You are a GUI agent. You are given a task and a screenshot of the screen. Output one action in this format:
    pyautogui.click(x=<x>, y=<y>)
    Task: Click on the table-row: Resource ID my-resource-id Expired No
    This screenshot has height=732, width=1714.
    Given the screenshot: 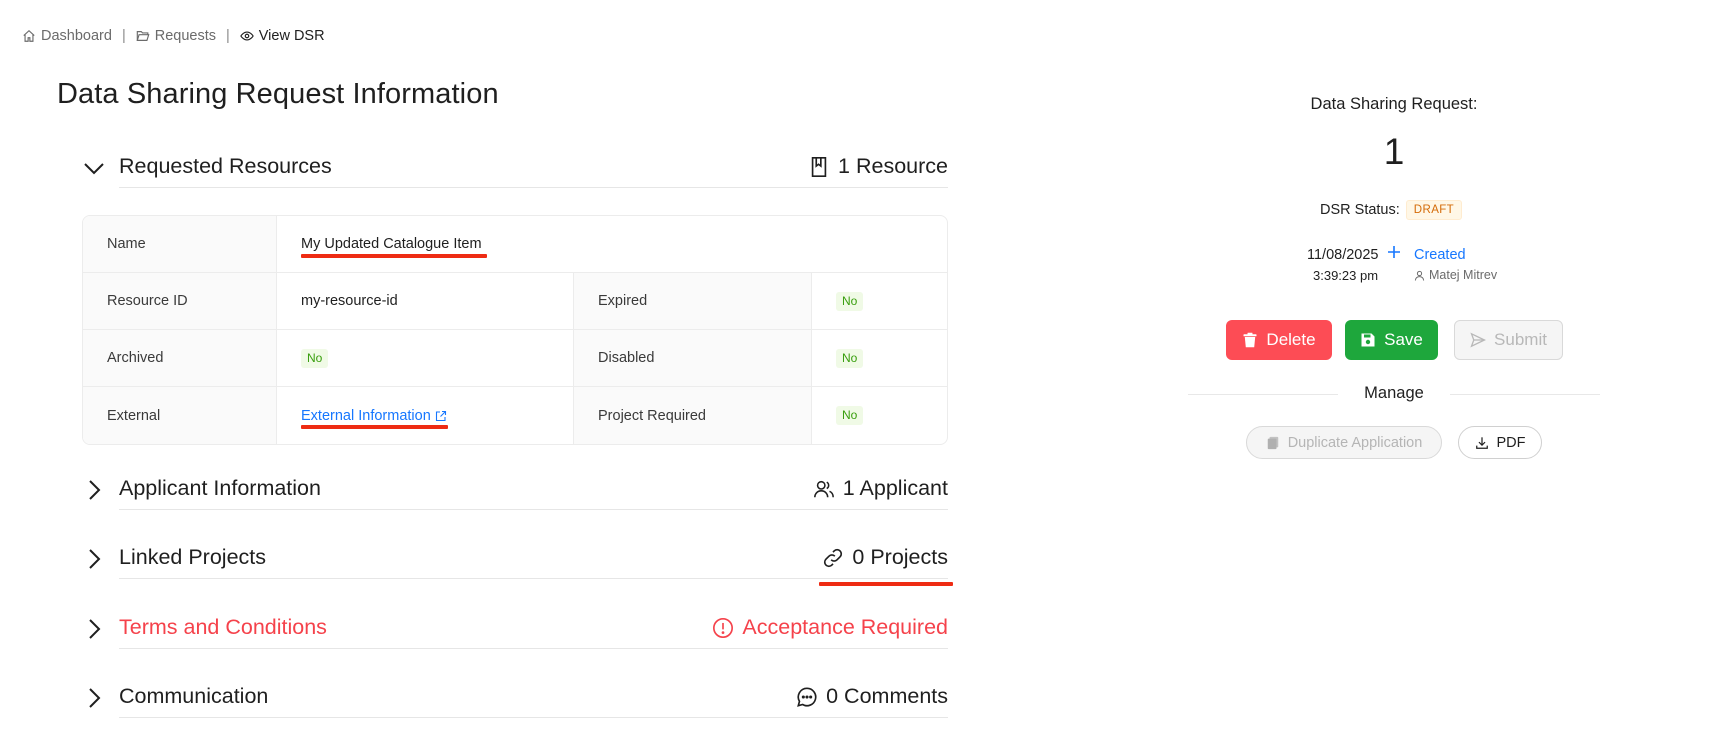 What is the action you would take?
    pyautogui.click(x=515, y=301)
    